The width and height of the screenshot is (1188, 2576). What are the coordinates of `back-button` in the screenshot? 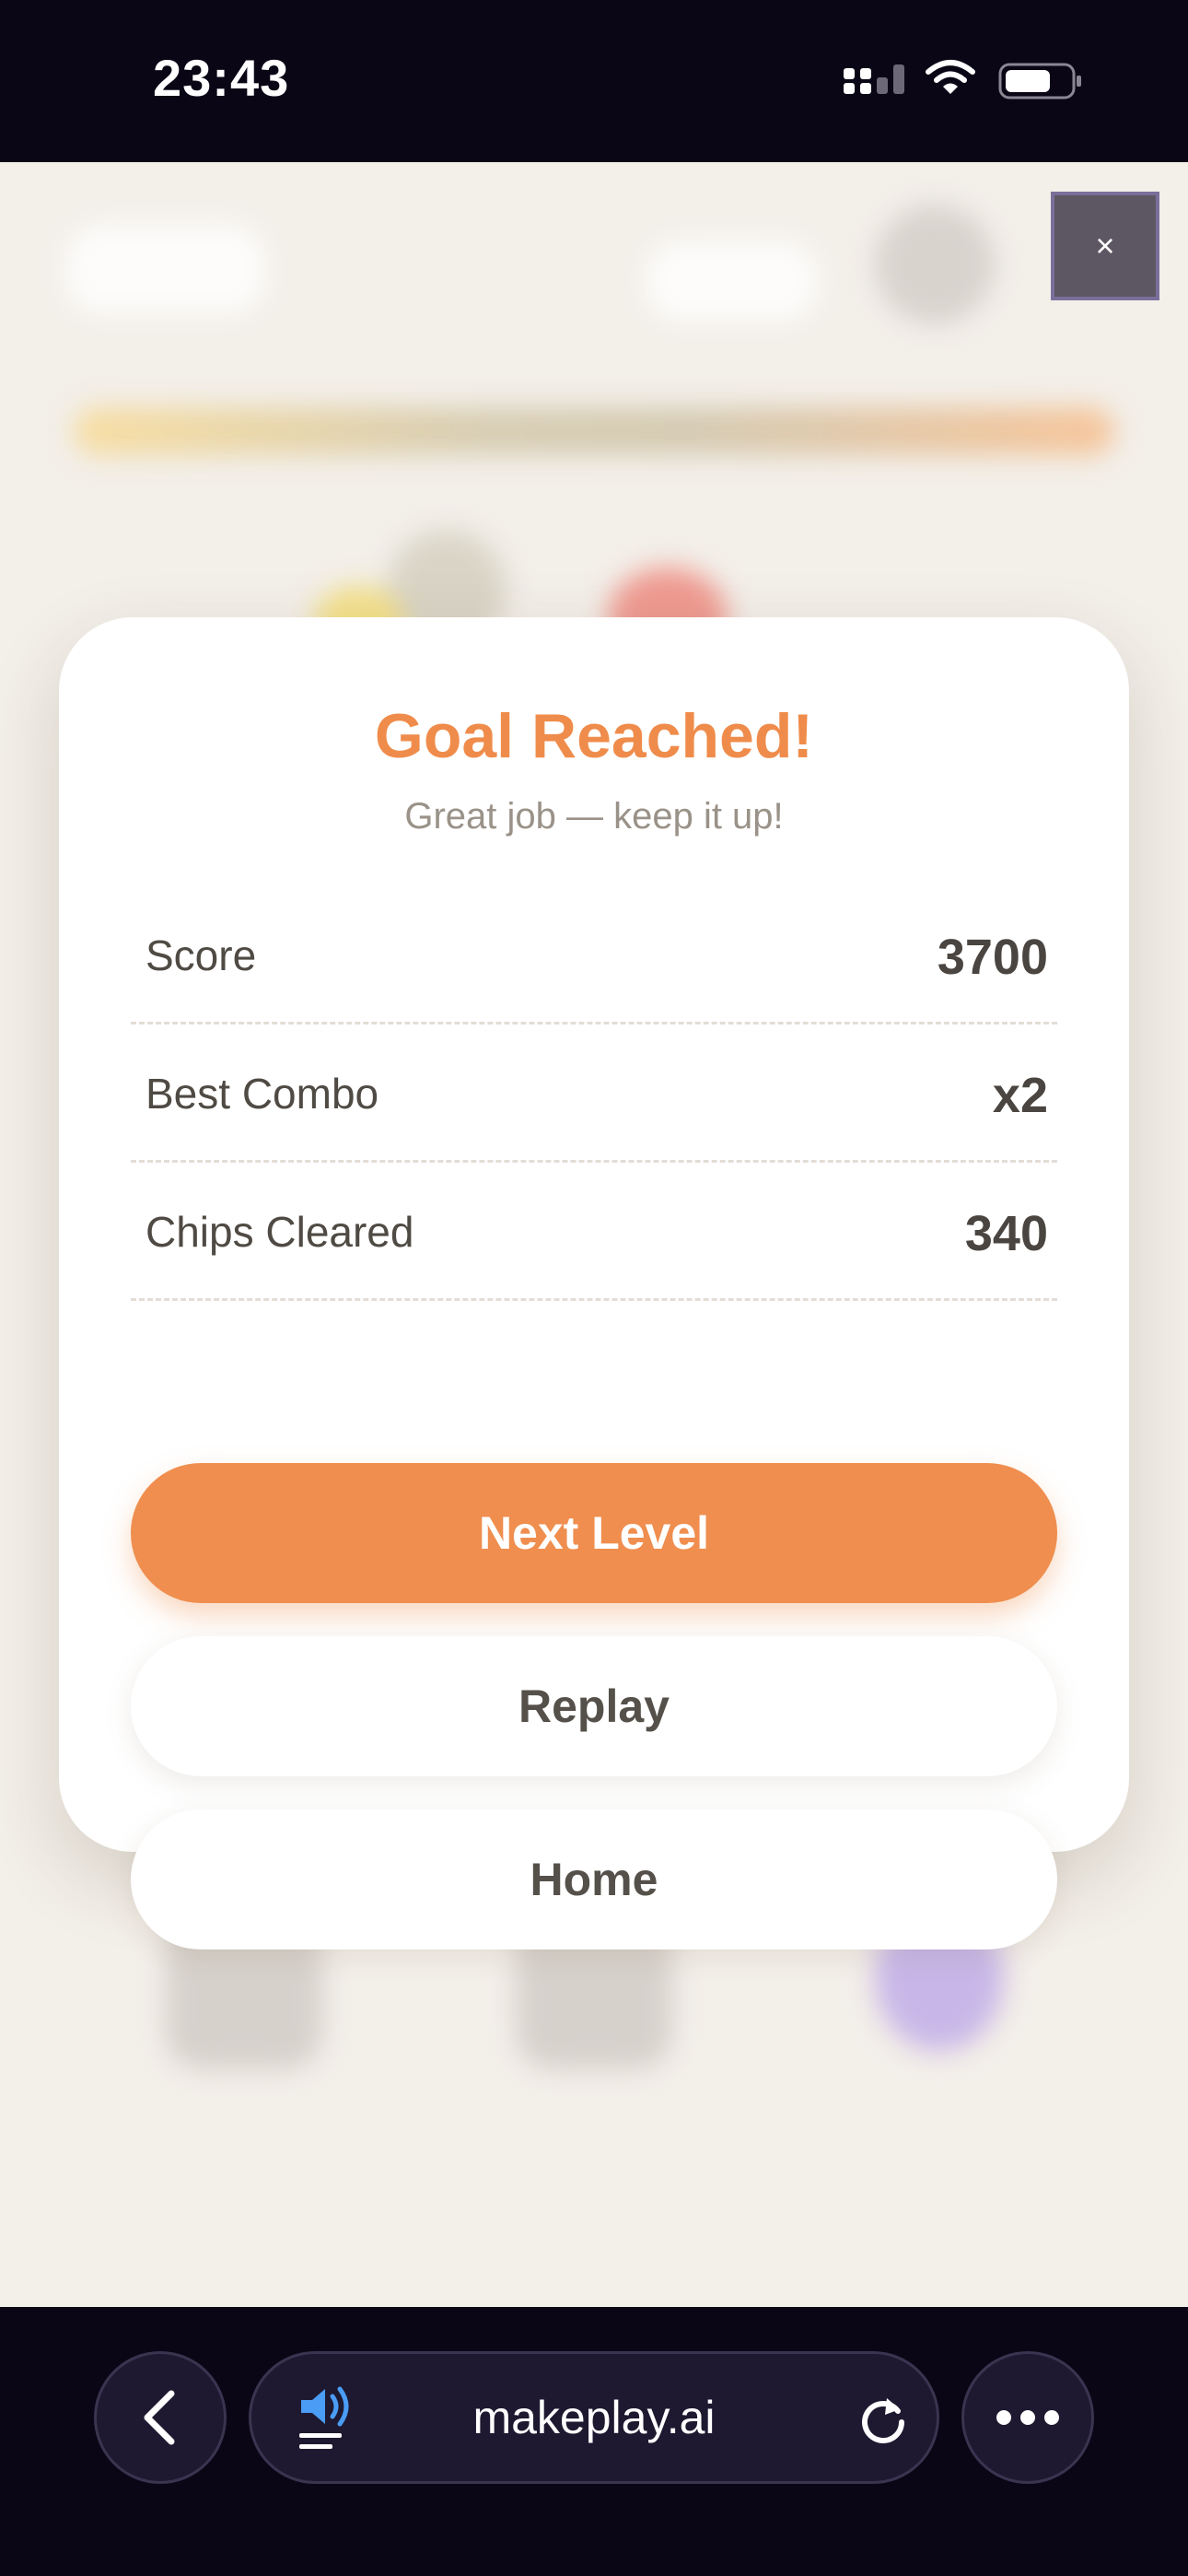 It's located at (160, 2417).